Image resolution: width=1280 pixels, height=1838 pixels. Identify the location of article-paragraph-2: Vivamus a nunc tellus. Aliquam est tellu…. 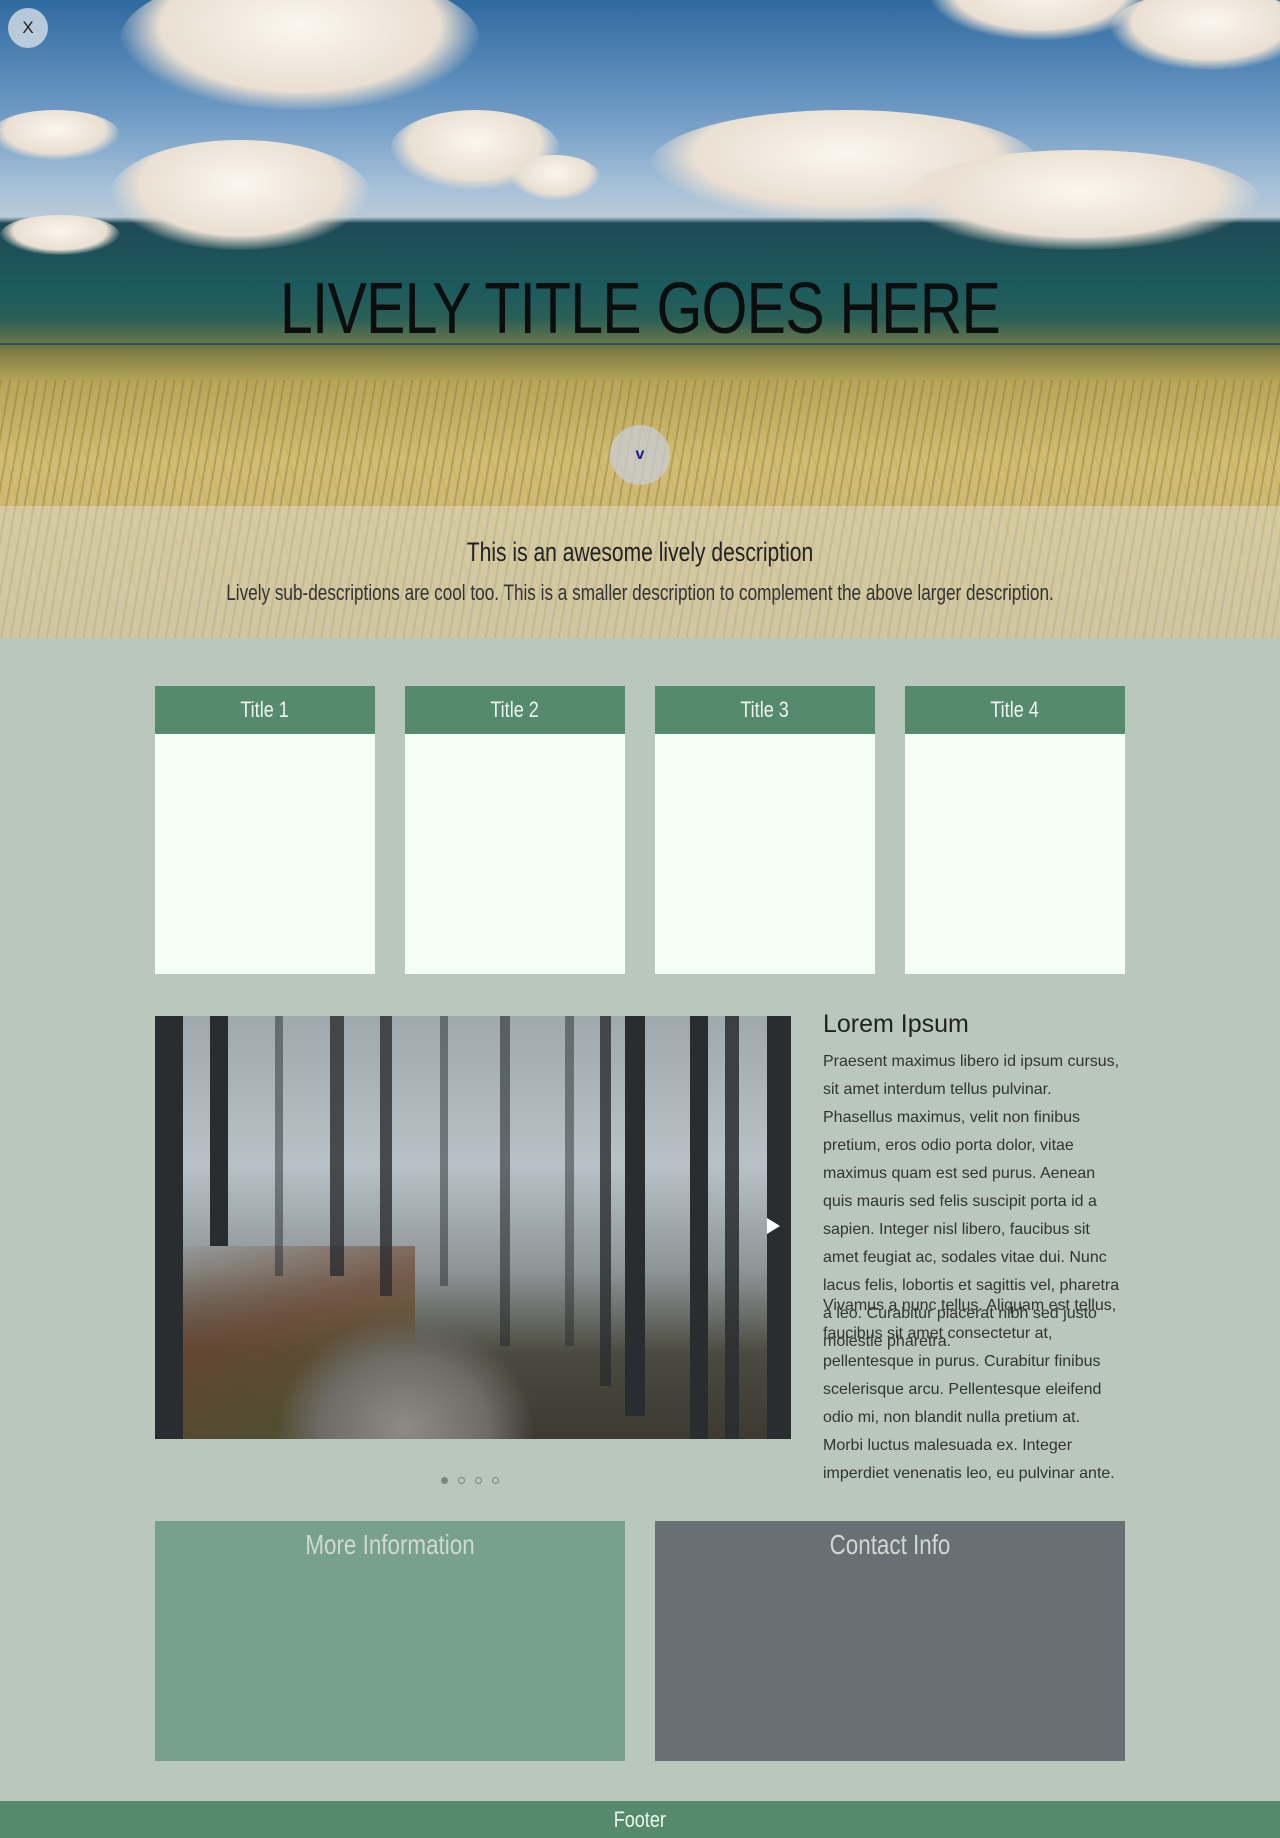
(970, 1389).